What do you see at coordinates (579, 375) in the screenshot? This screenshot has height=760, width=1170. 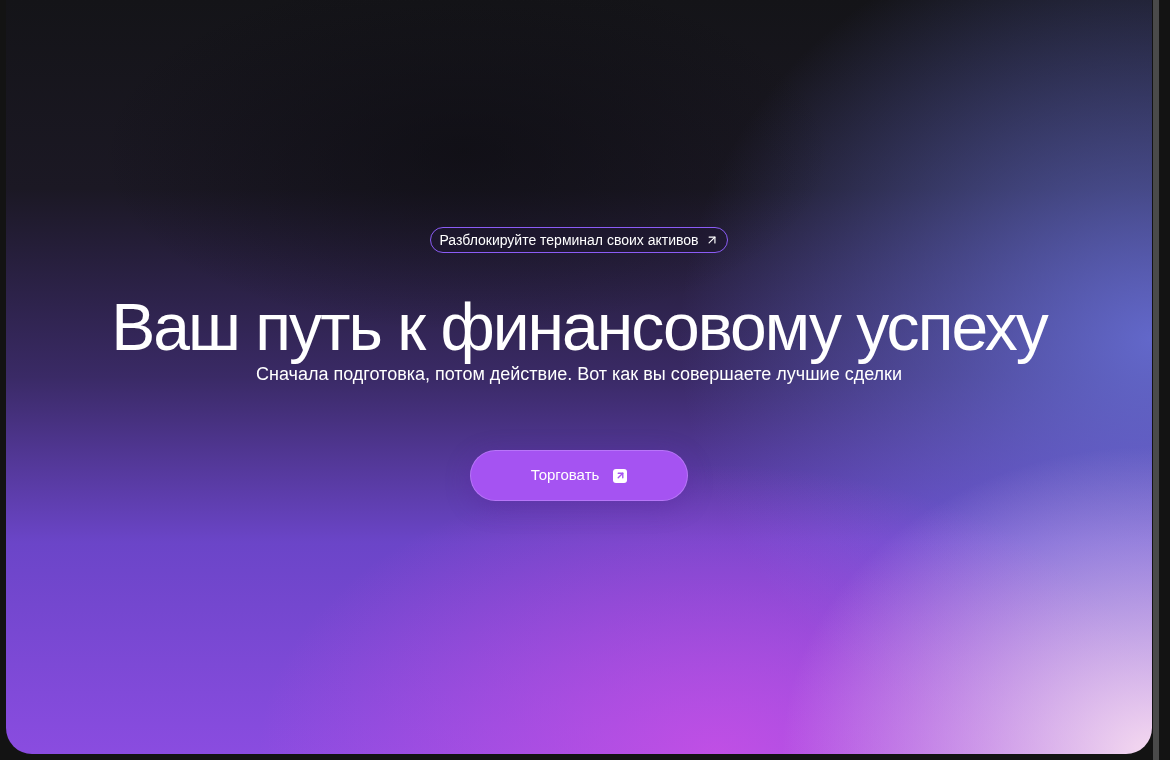 I see `hero-subtitle: Сначала подготовка, потом действие. Вот как вы совершаете лучшие сделки` at bounding box center [579, 375].